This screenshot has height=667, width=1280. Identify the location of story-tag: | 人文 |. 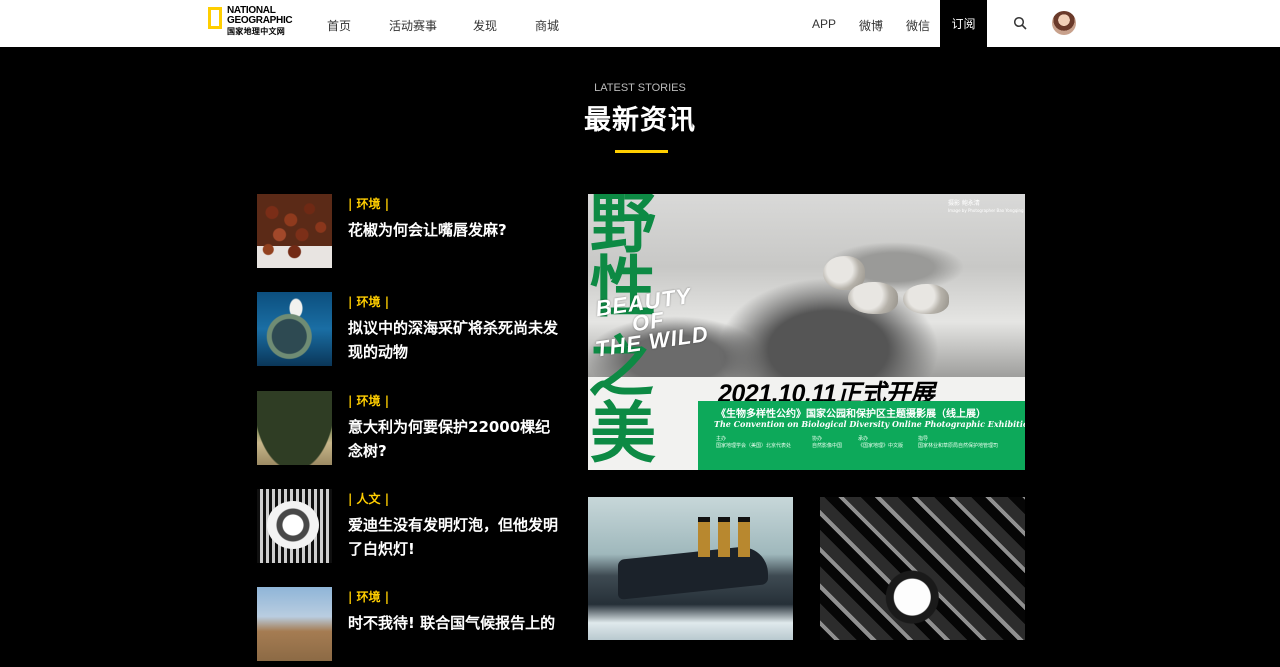
(368, 498).